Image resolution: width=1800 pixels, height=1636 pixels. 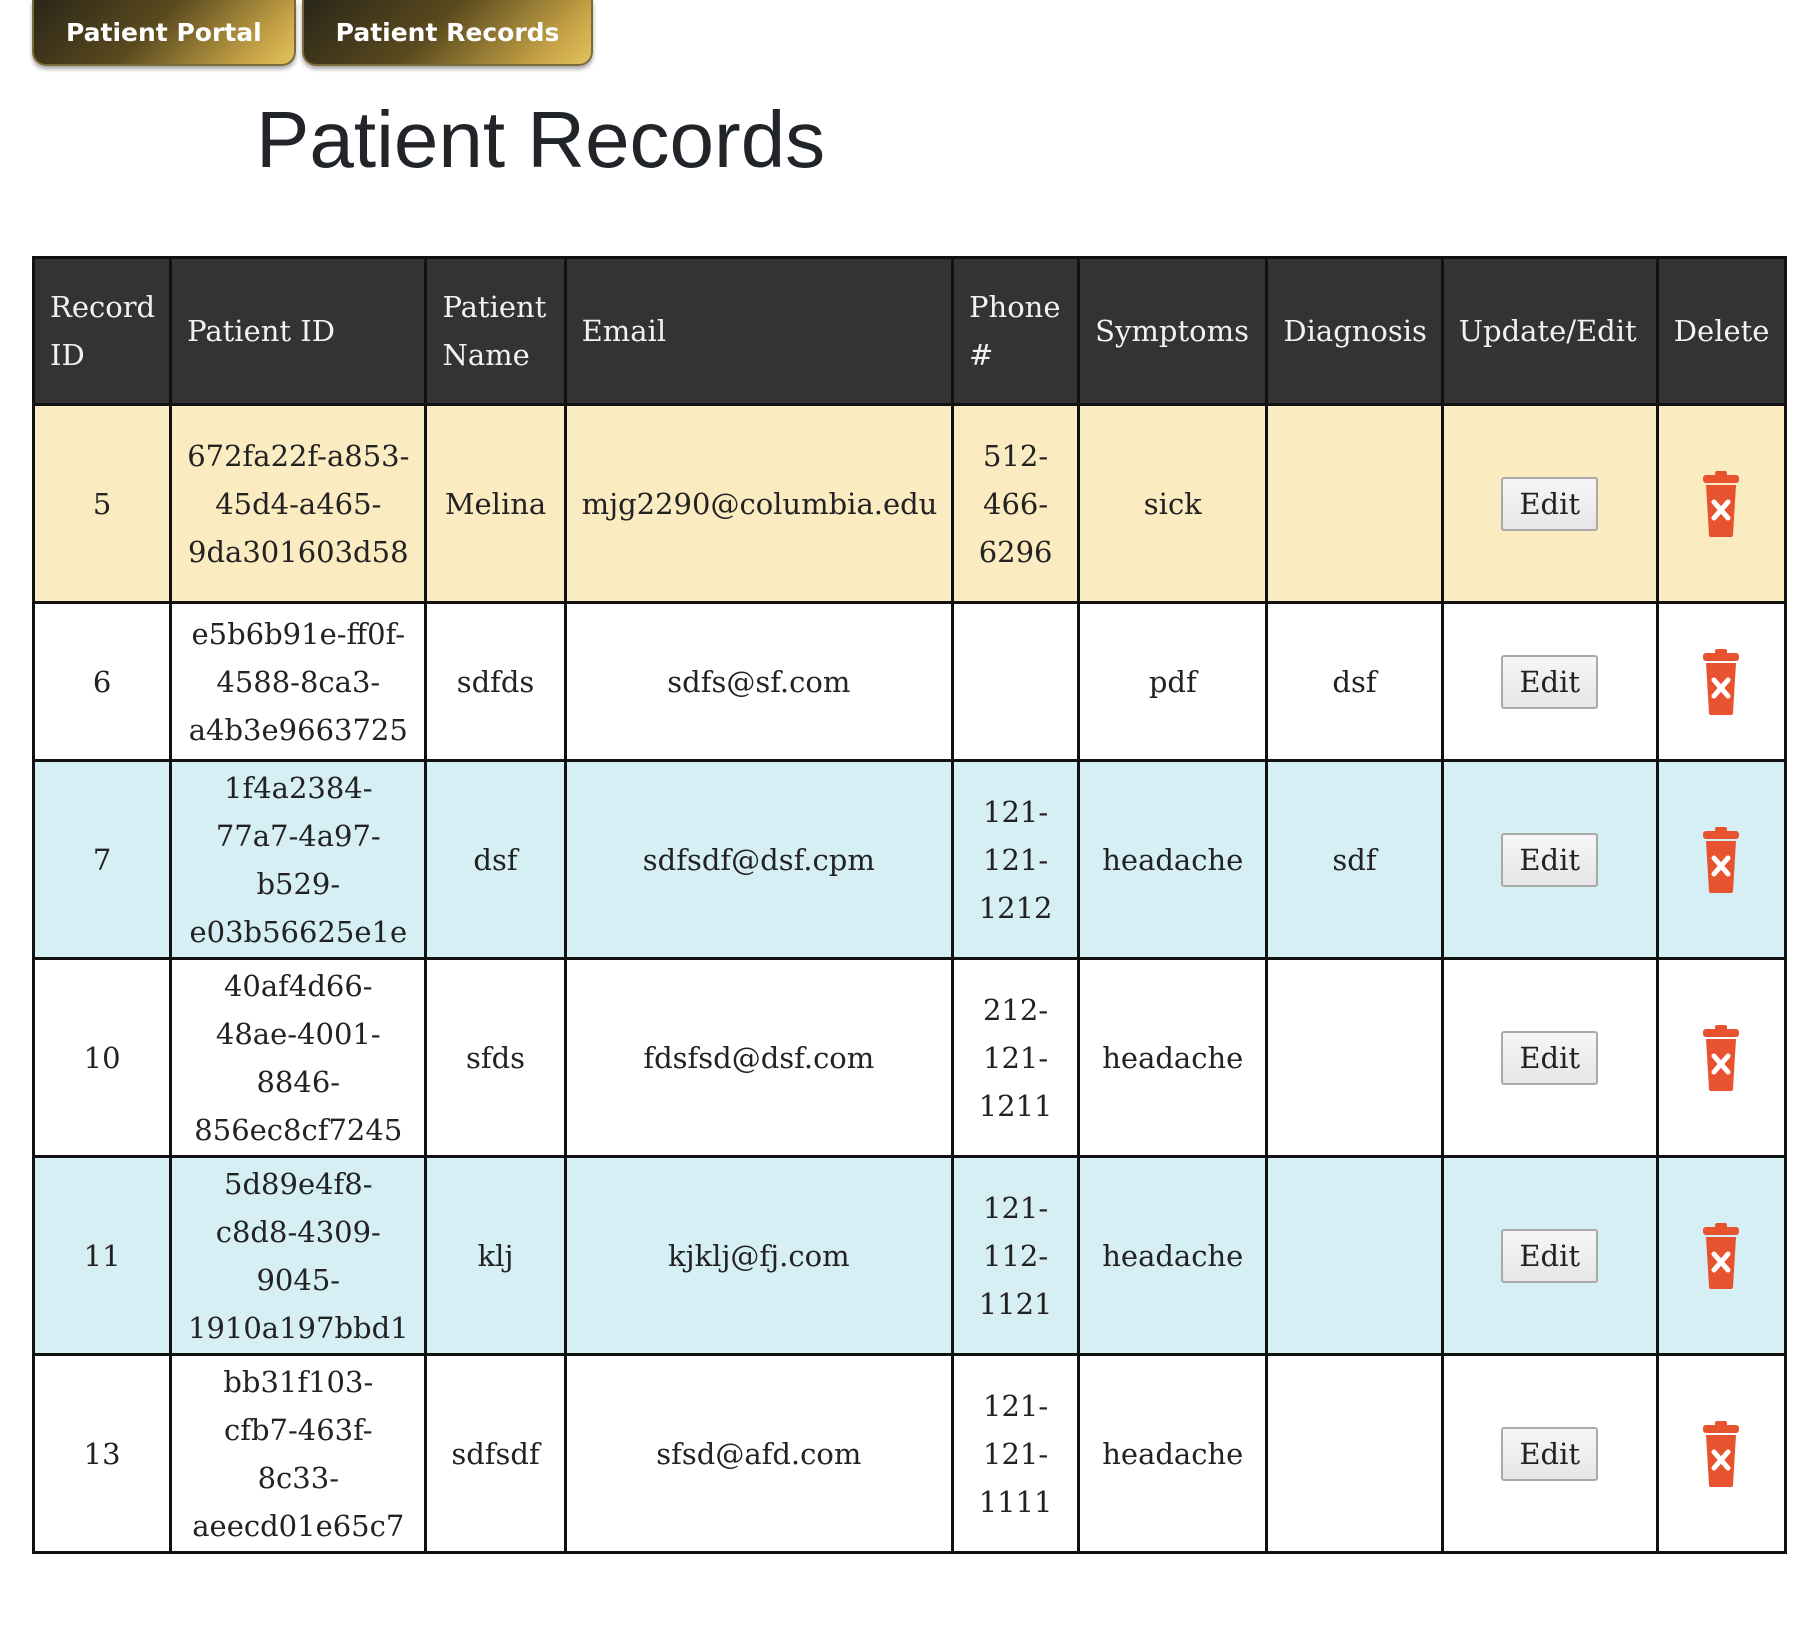 What do you see at coordinates (759, 1453) in the screenshot?
I see `email-cell: sfsd@afd.com` at bounding box center [759, 1453].